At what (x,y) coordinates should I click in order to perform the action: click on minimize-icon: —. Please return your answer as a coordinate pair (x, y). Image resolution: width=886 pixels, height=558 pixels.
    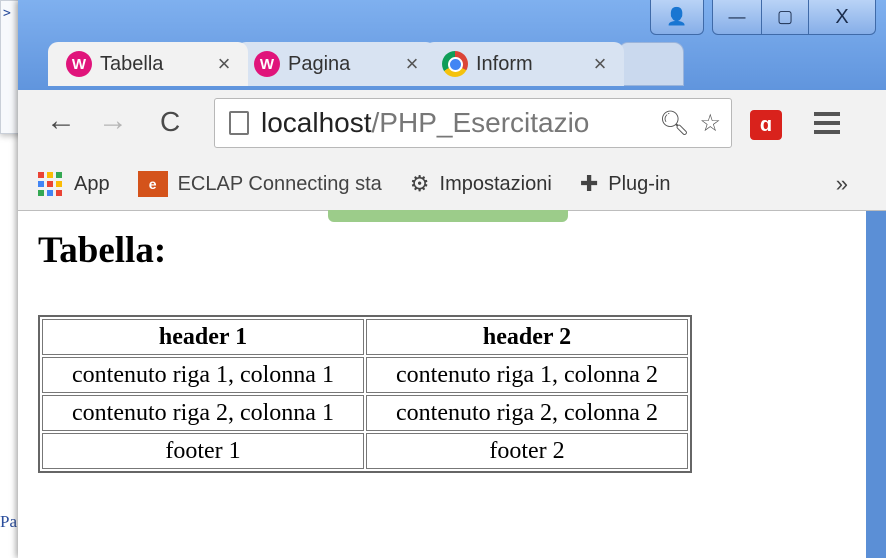
    Looking at the image, I should click on (737, 16).